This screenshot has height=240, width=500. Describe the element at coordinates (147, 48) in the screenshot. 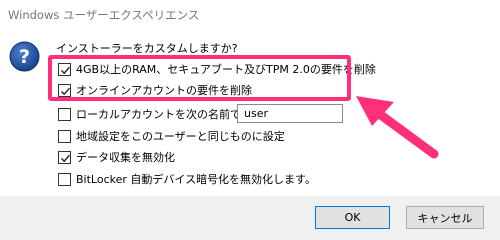

I see `question-text: インストーラーをカスタムしますか?` at that location.